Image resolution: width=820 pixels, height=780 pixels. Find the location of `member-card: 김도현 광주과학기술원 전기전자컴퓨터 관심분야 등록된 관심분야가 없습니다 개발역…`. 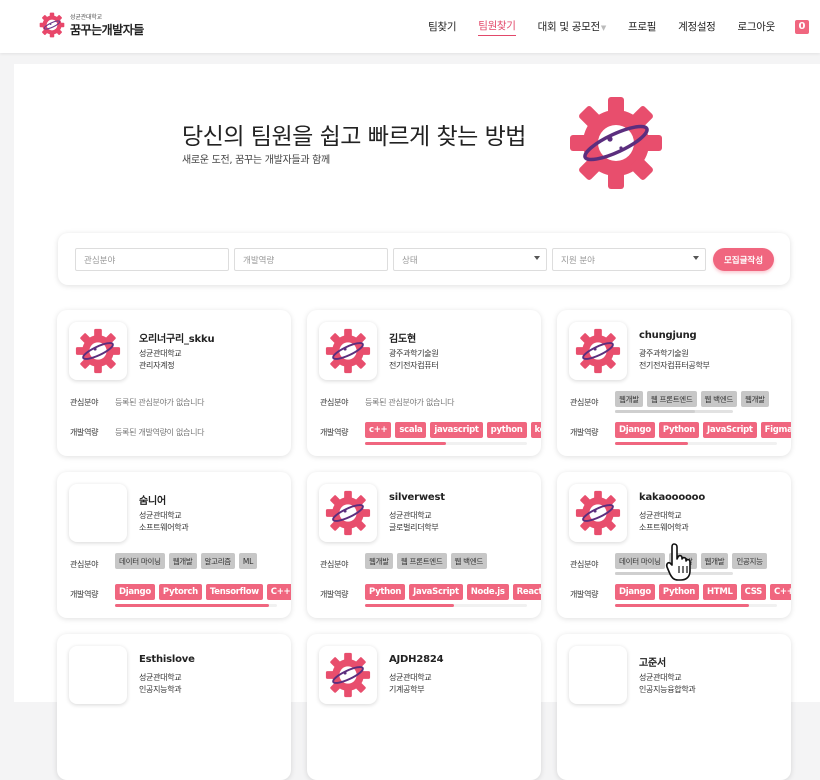

member-card: 김도현 광주과학기술원 전기전자컴퓨터 관심분야 등록된 관심분야가 없습니다 개발역… is located at coordinates (424, 383).